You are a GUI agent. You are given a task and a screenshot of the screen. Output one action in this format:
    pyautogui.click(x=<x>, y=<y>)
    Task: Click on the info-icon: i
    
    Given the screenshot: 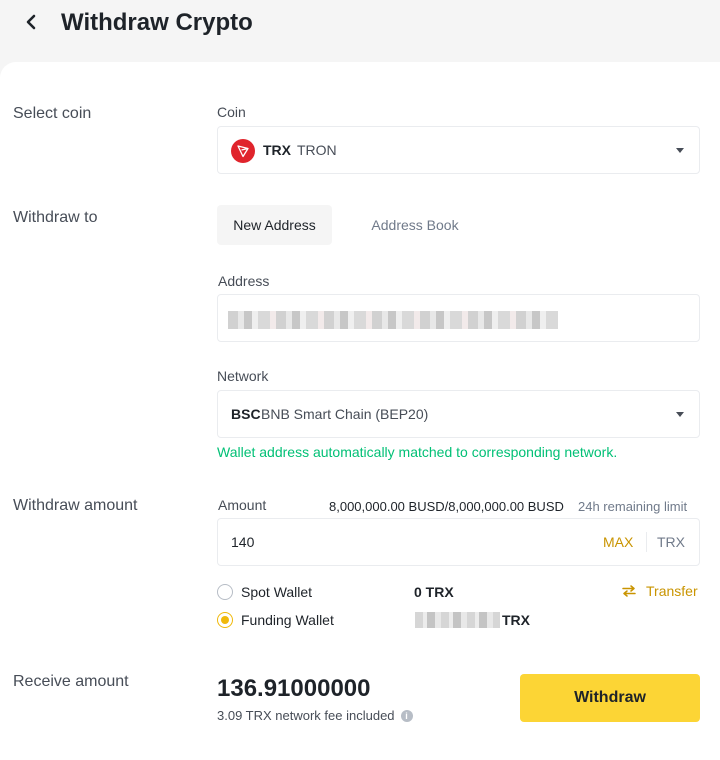 What is the action you would take?
    pyautogui.click(x=406, y=716)
    